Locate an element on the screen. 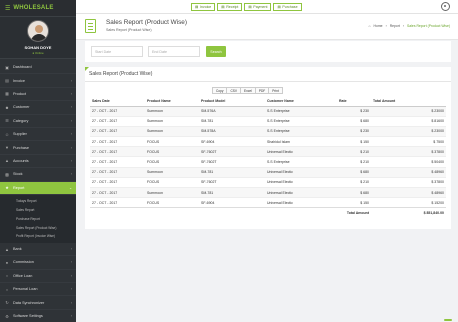 The height and width of the screenshot is (322, 458). home-icon: ⌂ is located at coordinates (369, 26).